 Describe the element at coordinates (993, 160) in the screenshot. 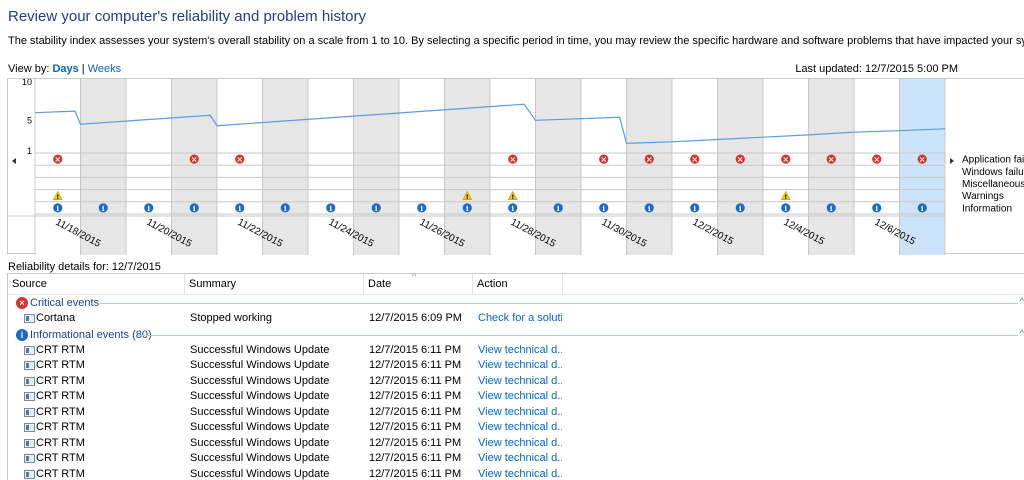

I see `event-row-label: Application failures` at that location.